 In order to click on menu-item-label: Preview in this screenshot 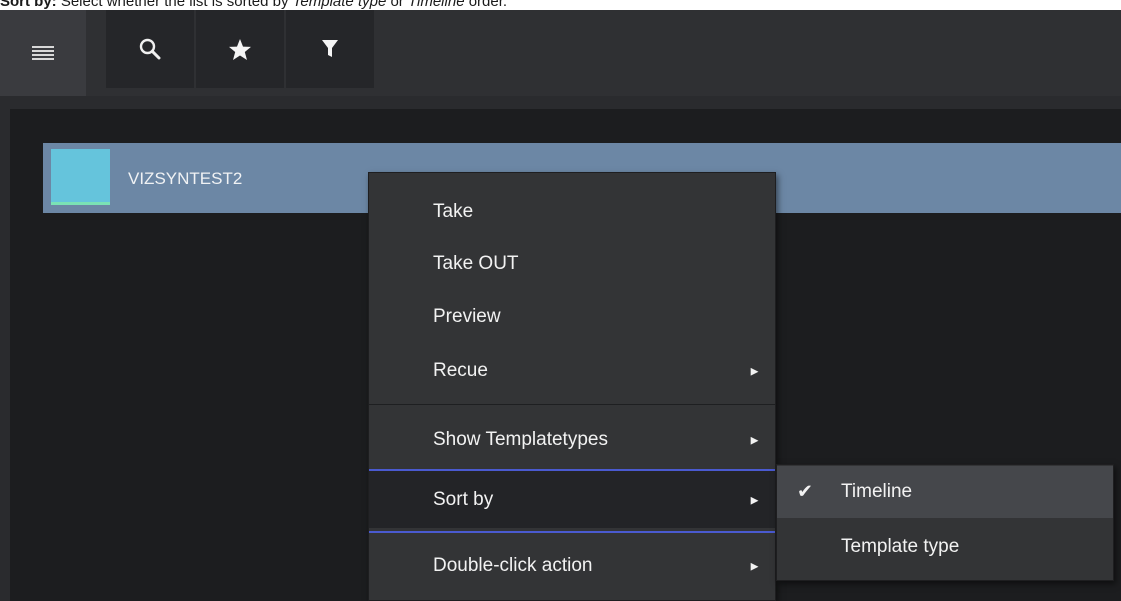, I will do `click(467, 316)`.